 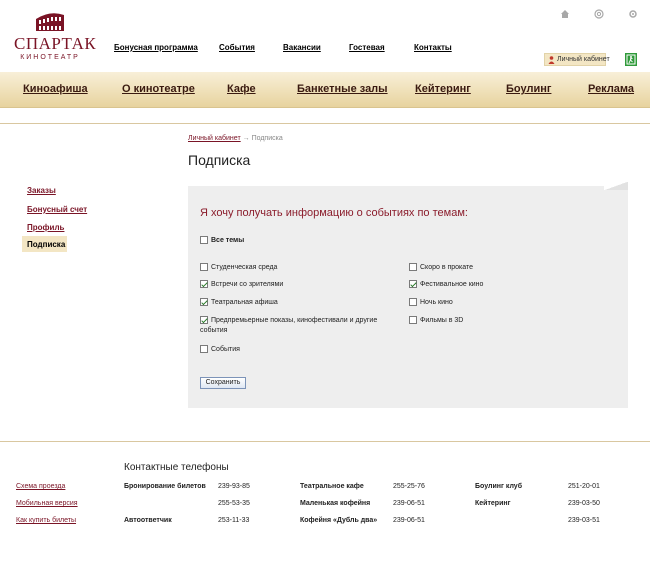 I want to click on colosseum-icon, so click(x=50, y=22).